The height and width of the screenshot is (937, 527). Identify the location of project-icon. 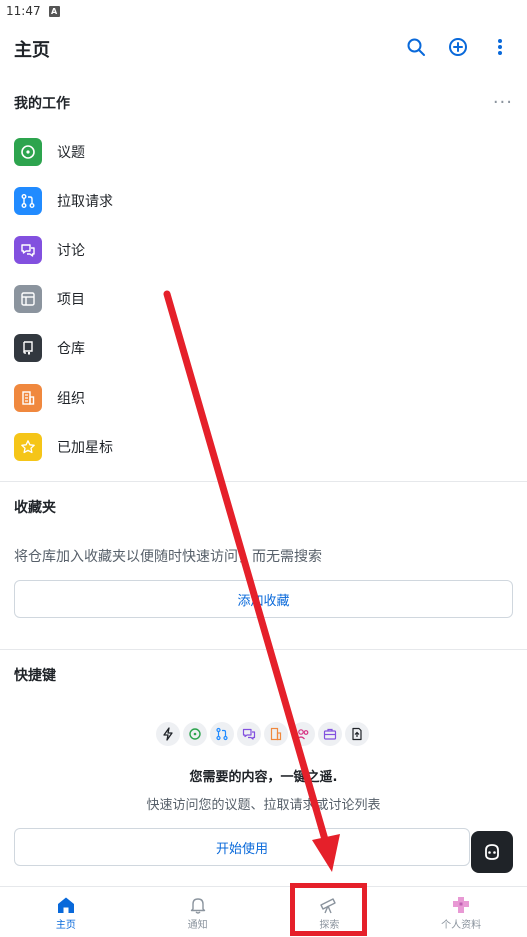
(28, 299).